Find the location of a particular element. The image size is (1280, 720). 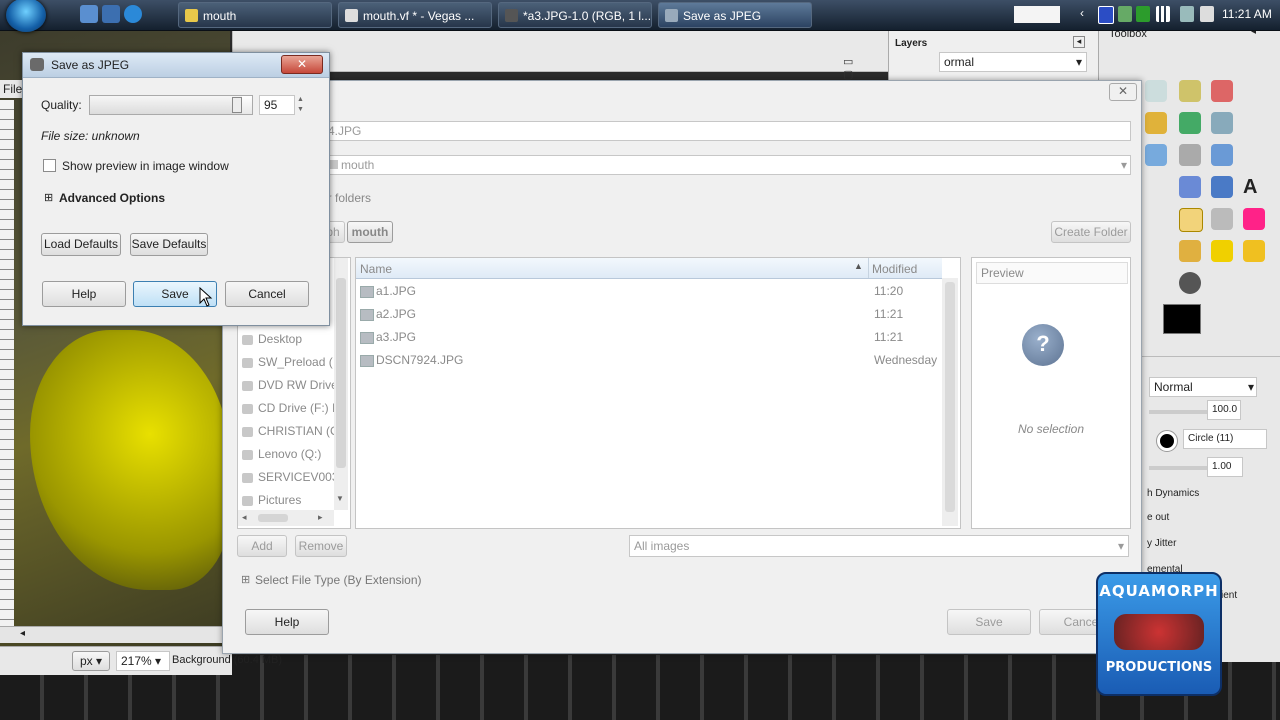

show-preview-checkbox is located at coordinates (49, 165).